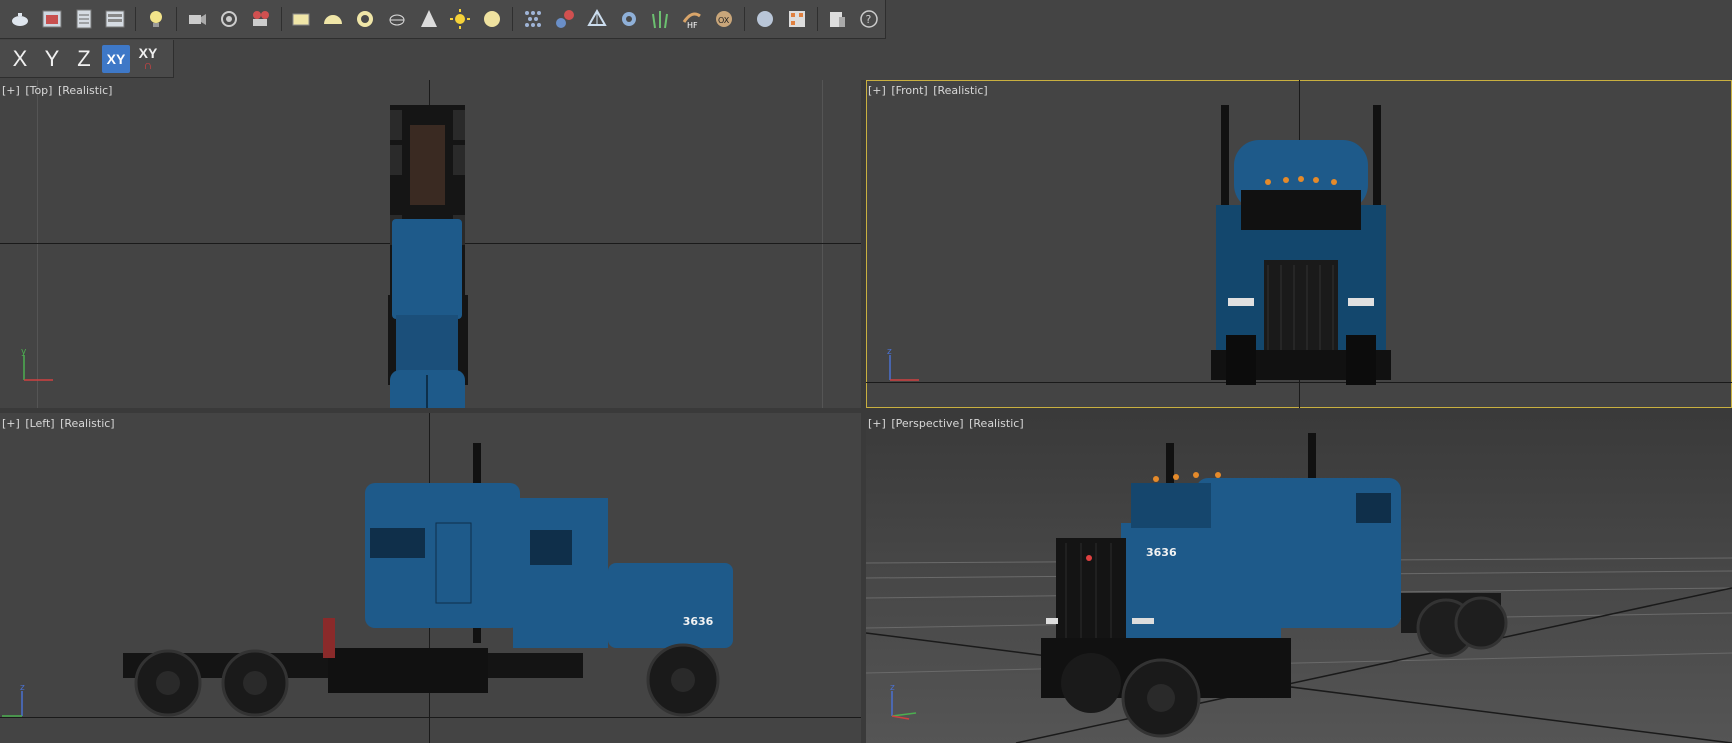 This screenshot has height=743, width=1732. What do you see at coordinates (797, 19) in the screenshot?
I see `material-editor-icon` at bounding box center [797, 19].